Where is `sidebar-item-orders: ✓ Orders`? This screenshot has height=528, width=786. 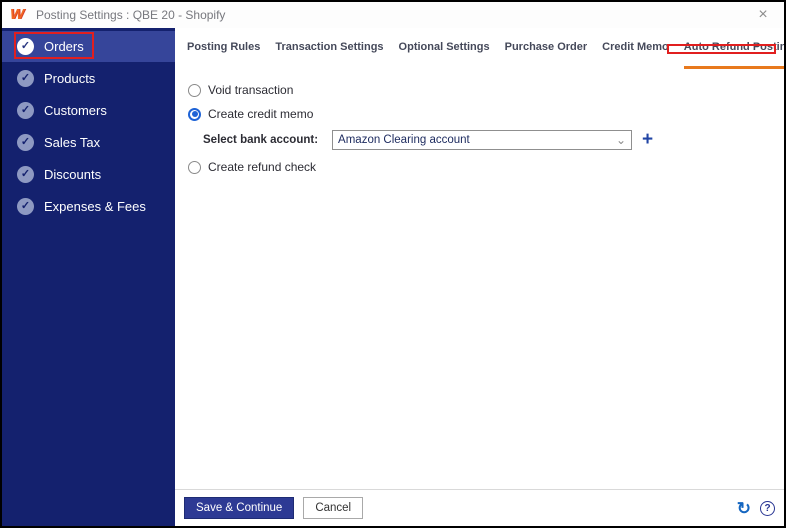 sidebar-item-orders: ✓ Orders is located at coordinates (88, 46).